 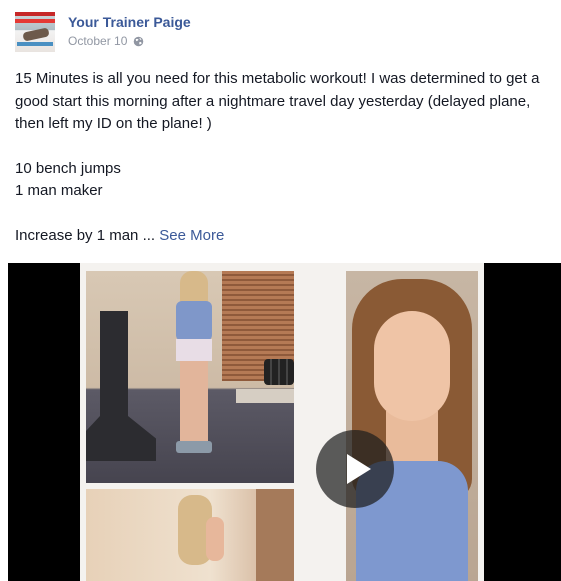 I want to click on globe-icon, so click(x=138, y=41).